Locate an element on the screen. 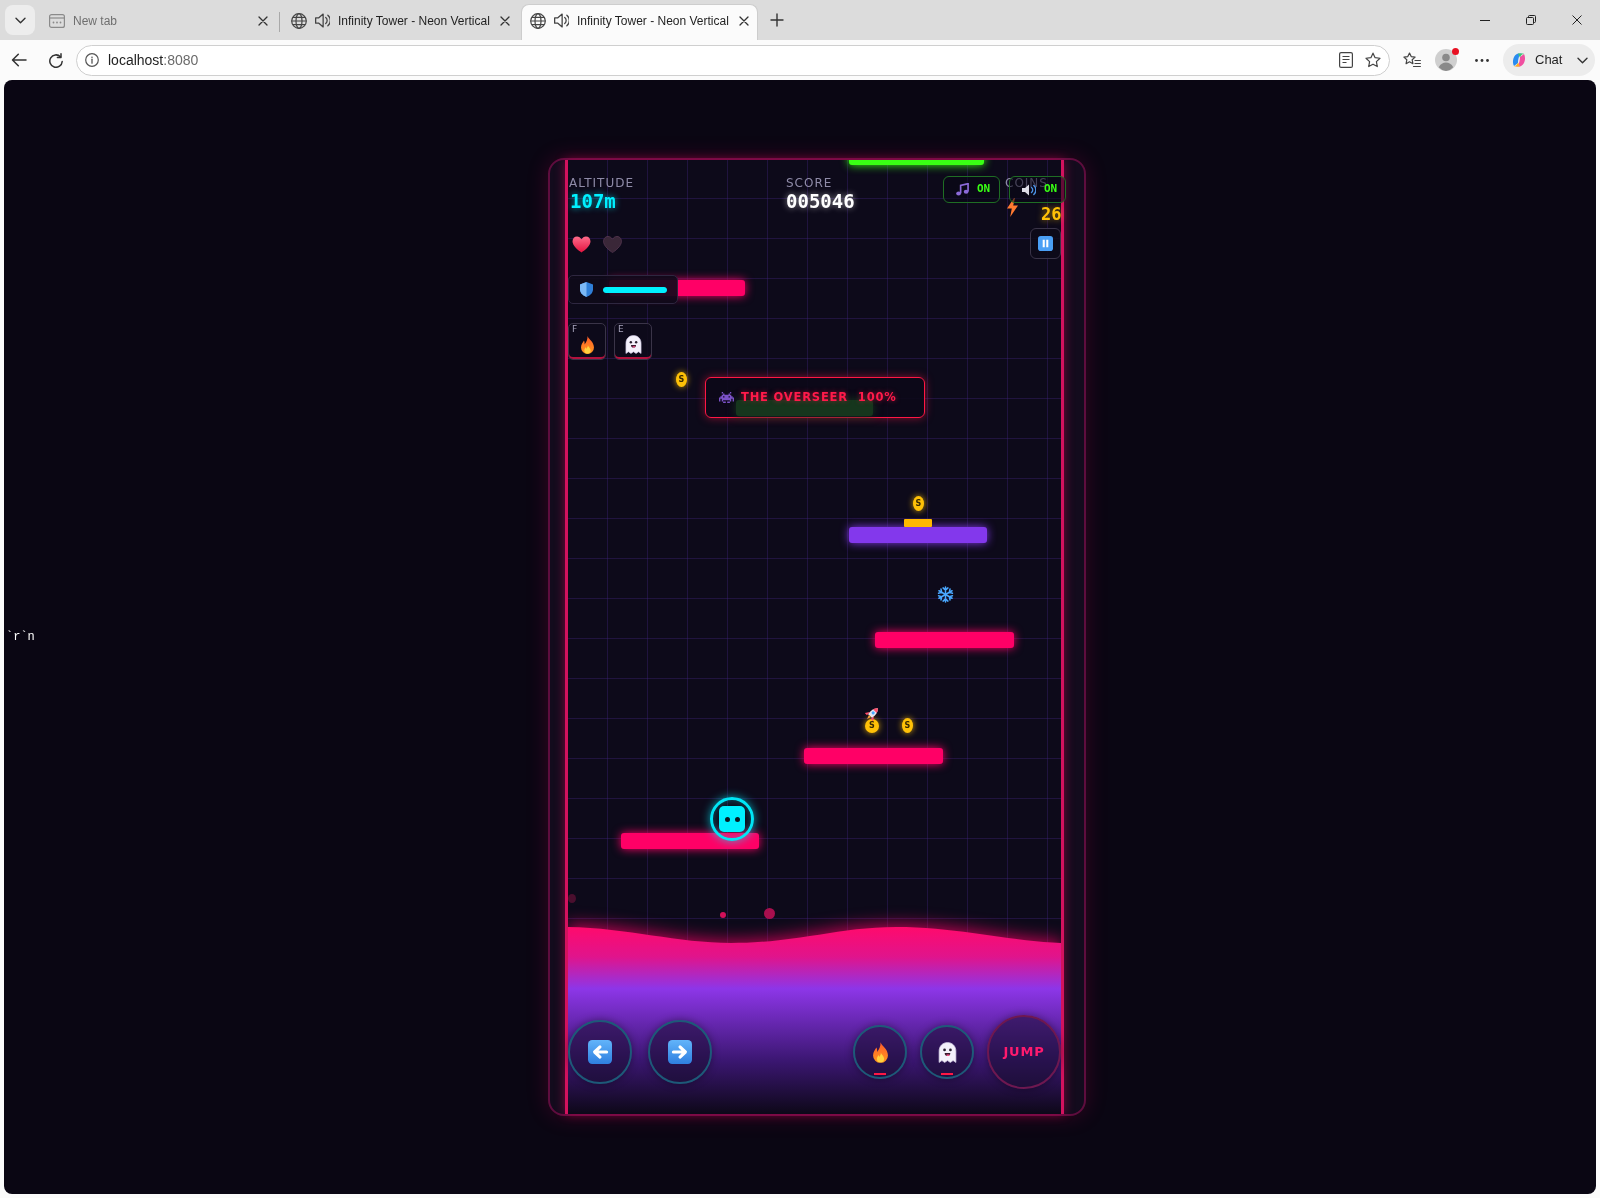  pause-icon is located at coordinates (1045, 243).